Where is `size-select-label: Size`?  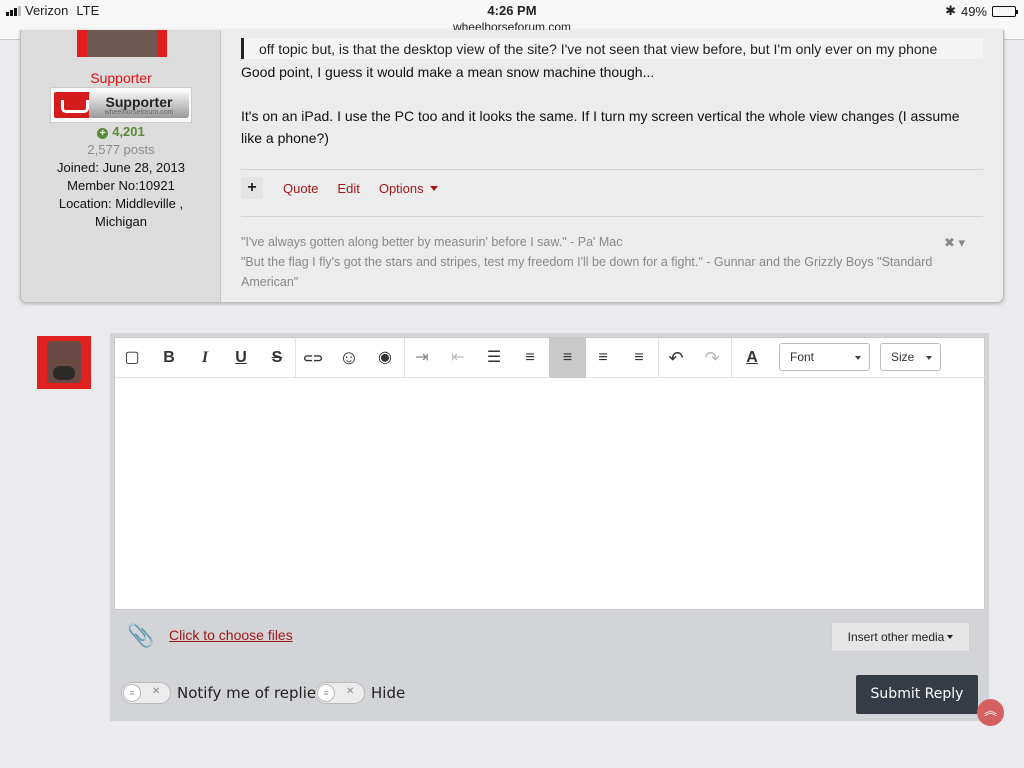
size-select-label: Size is located at coordinates (903, 357).